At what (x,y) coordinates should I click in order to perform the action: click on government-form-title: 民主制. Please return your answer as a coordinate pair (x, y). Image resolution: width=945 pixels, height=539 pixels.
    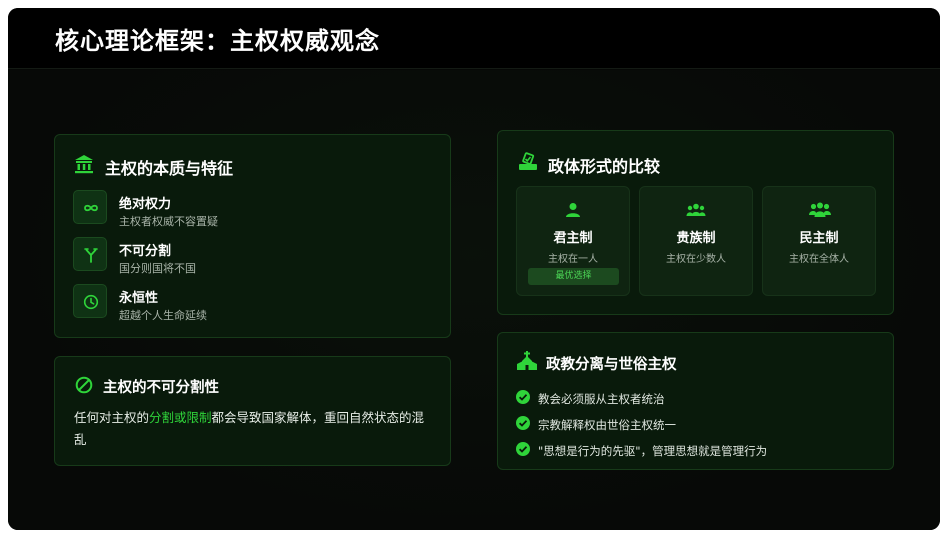
    Looking at the image, I should click on (819, 238).